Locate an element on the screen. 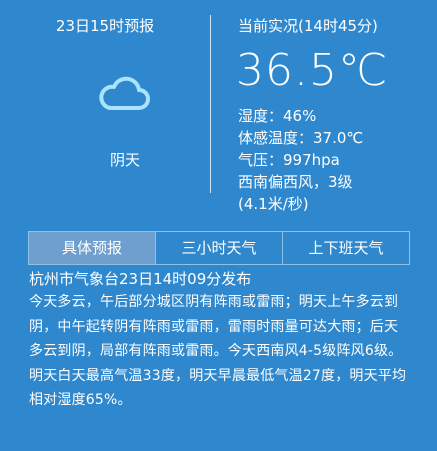  tab-three-hour-weather: 三小时天气 is located at coordinates (219, 248).